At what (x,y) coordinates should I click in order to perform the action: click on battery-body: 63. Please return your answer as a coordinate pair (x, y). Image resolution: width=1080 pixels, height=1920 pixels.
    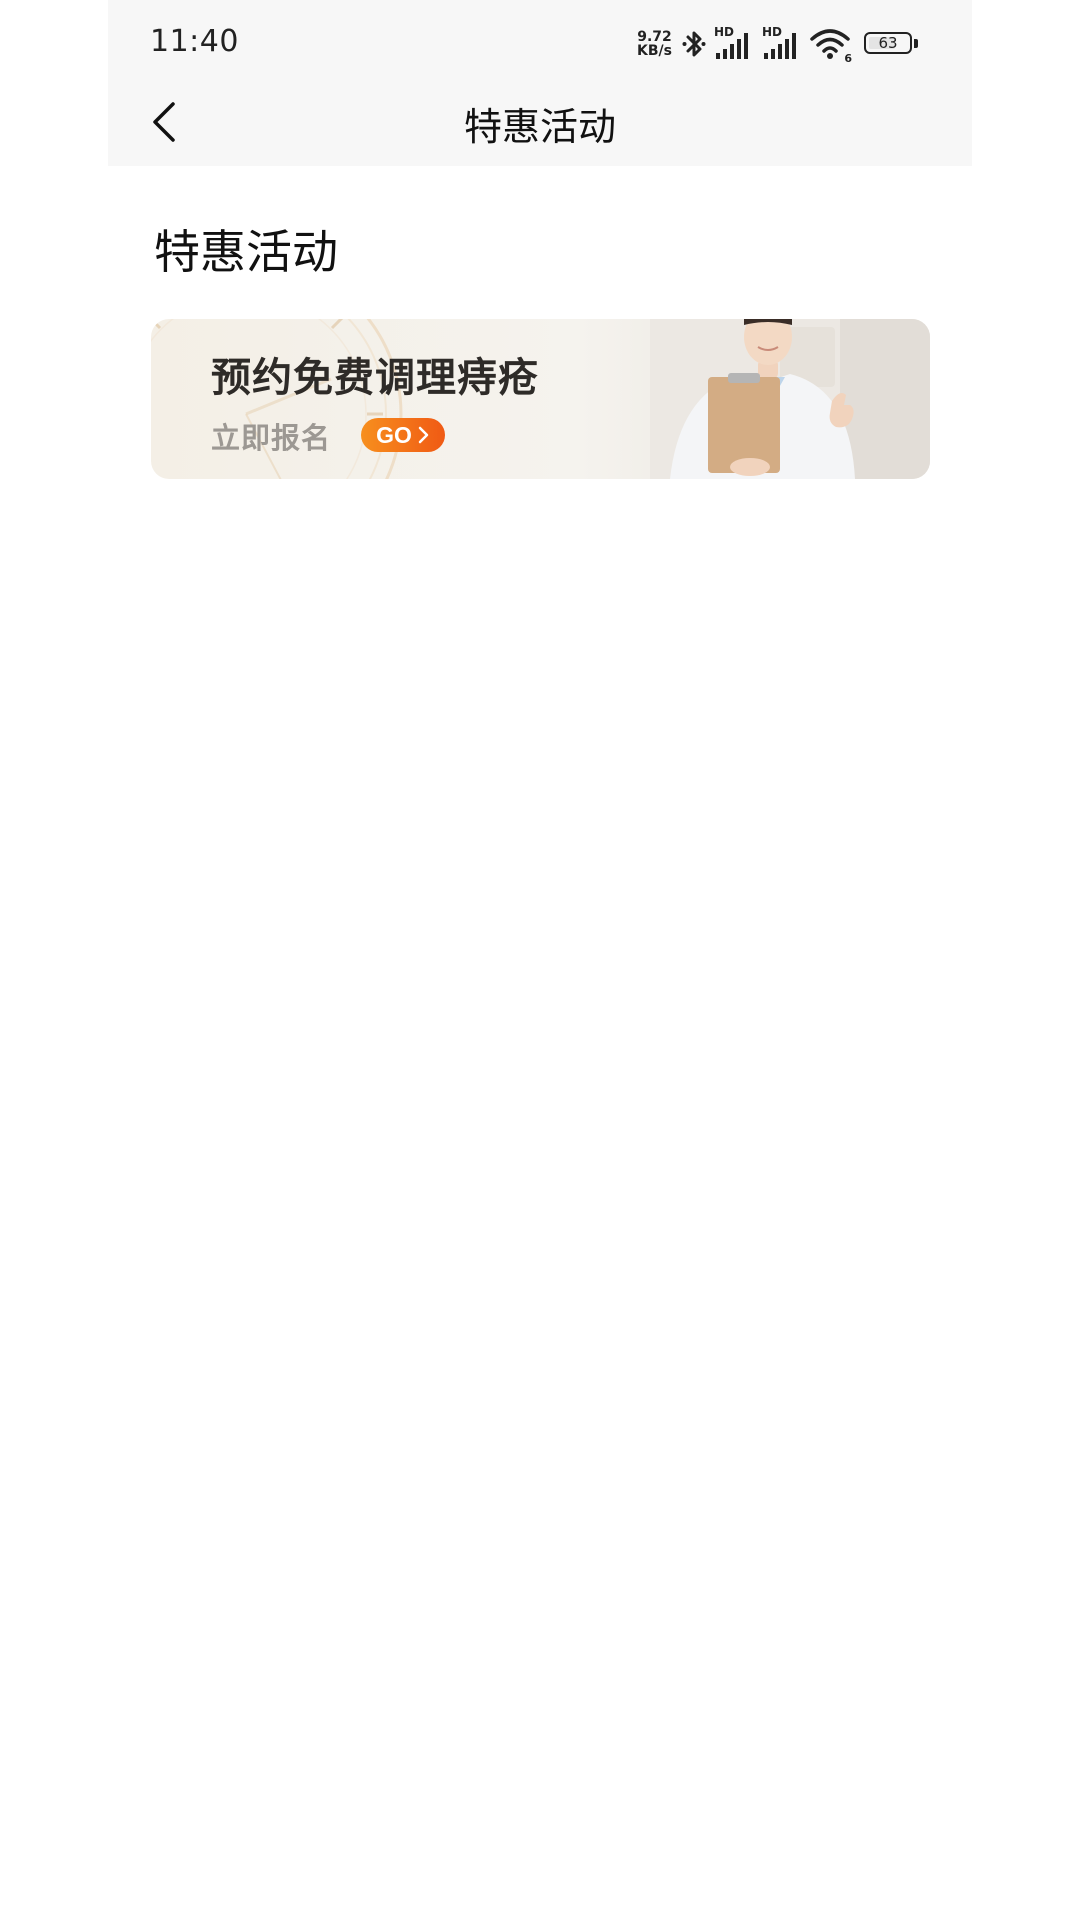
    Looking at the image, I should click on (888, 43).